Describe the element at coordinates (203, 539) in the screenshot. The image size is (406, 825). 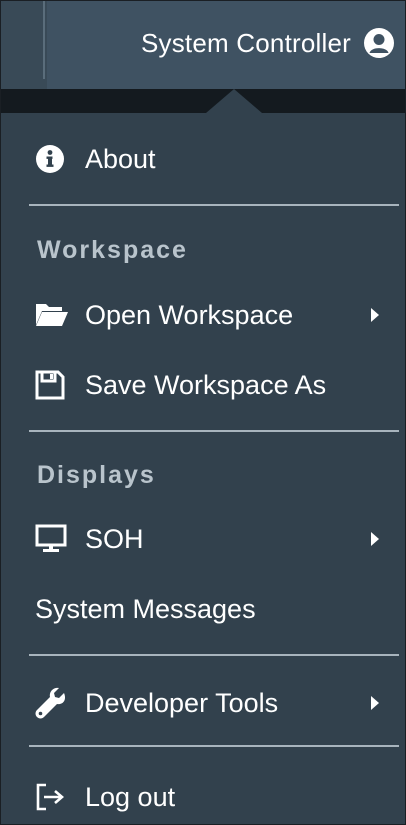
I see `menu-item-soh: SOH` at that location.